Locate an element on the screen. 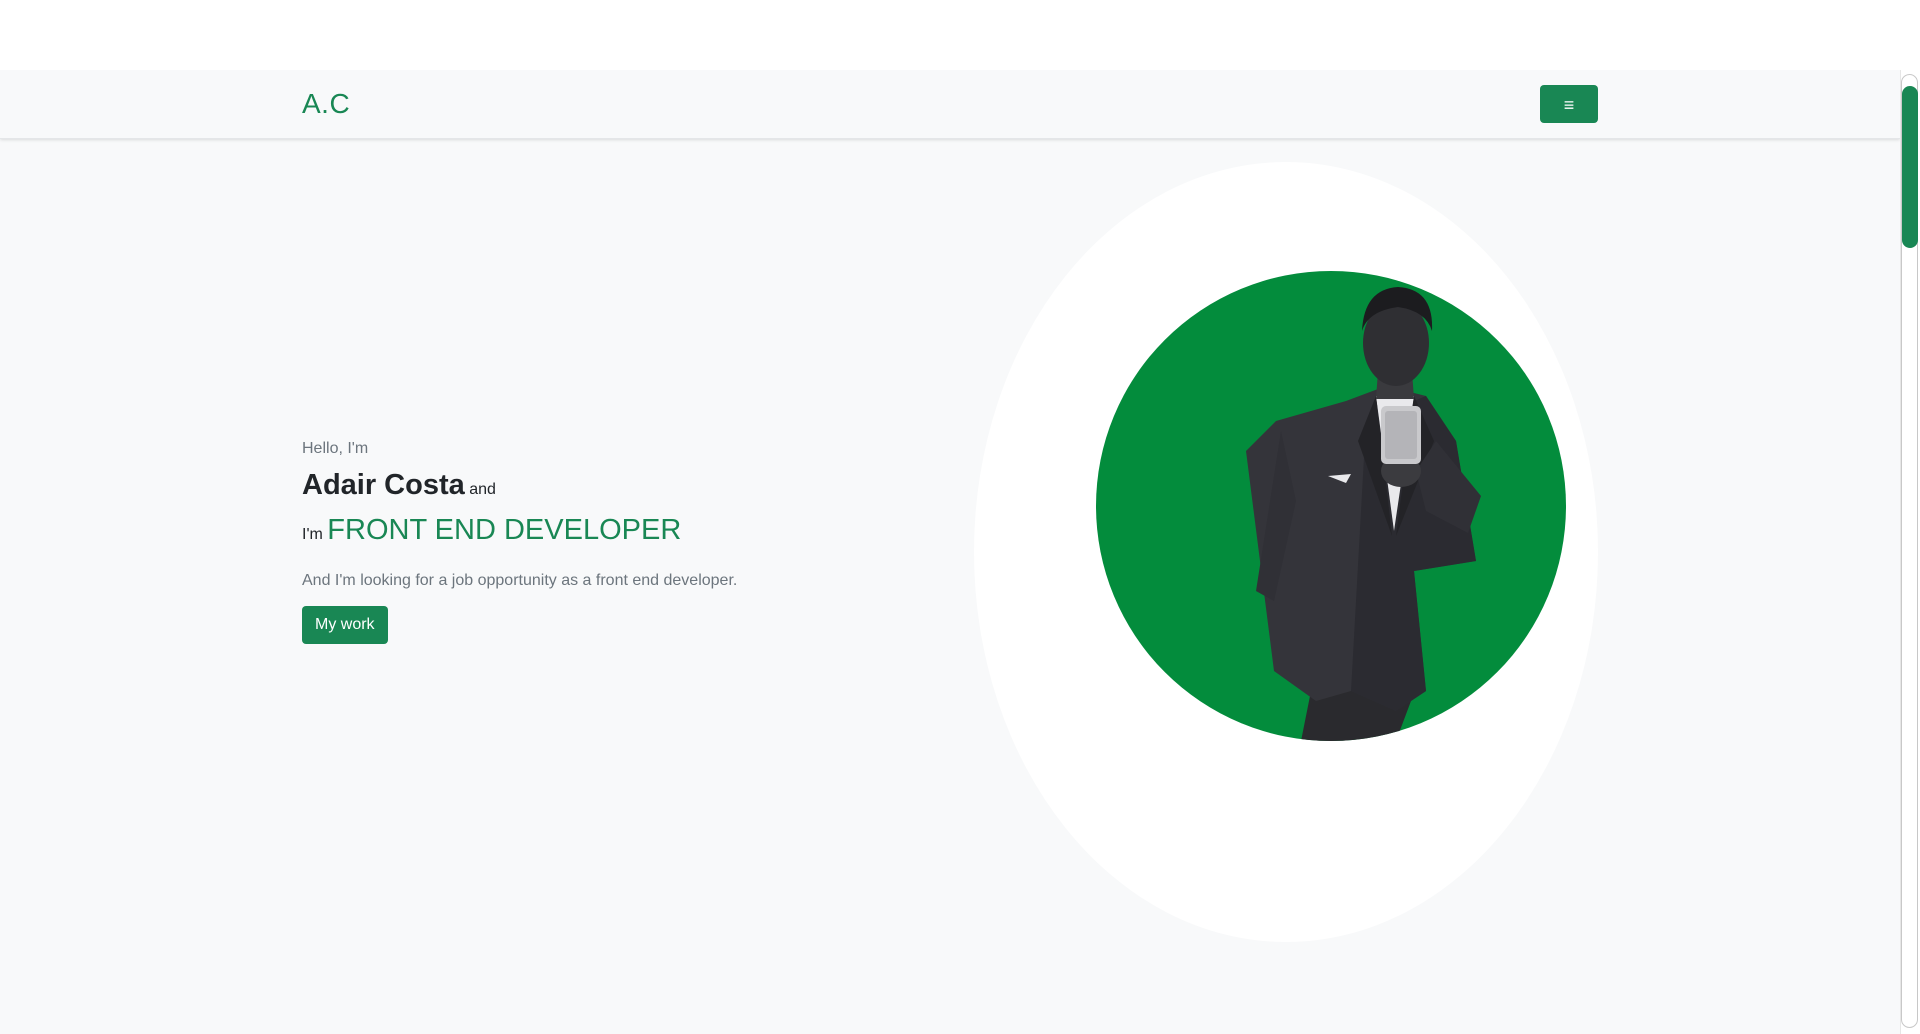  and-word: and is located at coordinates (482, 489).